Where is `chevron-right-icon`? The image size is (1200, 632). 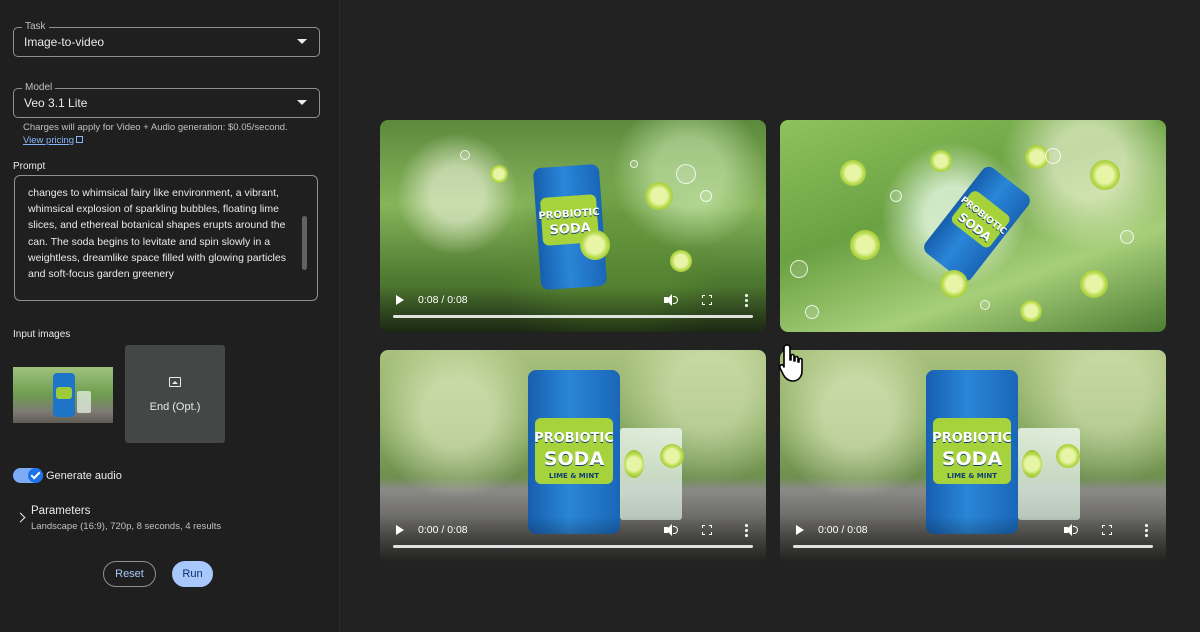
chevron-right-icon is located at coordinates (20, 517).